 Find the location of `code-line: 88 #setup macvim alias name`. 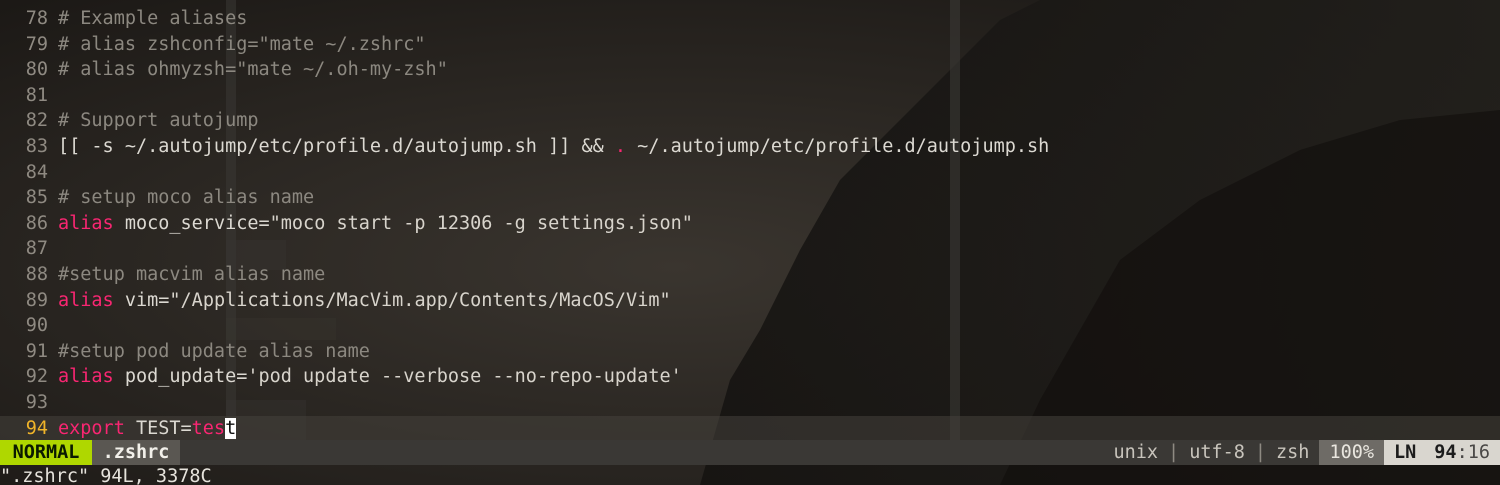

code-line: 88 #setup macvim alias name is located at coordinates (750, 275).